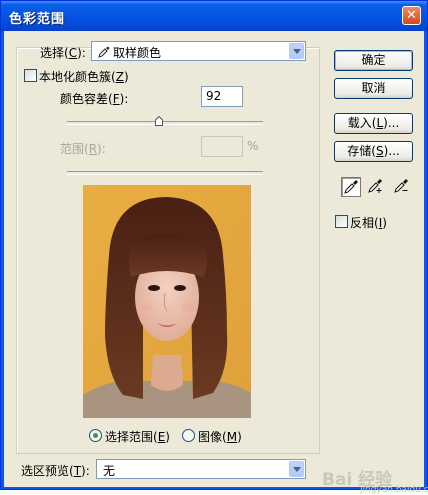 The width and height of the screenshot is (428, 495). I want to click on select-label-text: 选择, so click(52, 53).